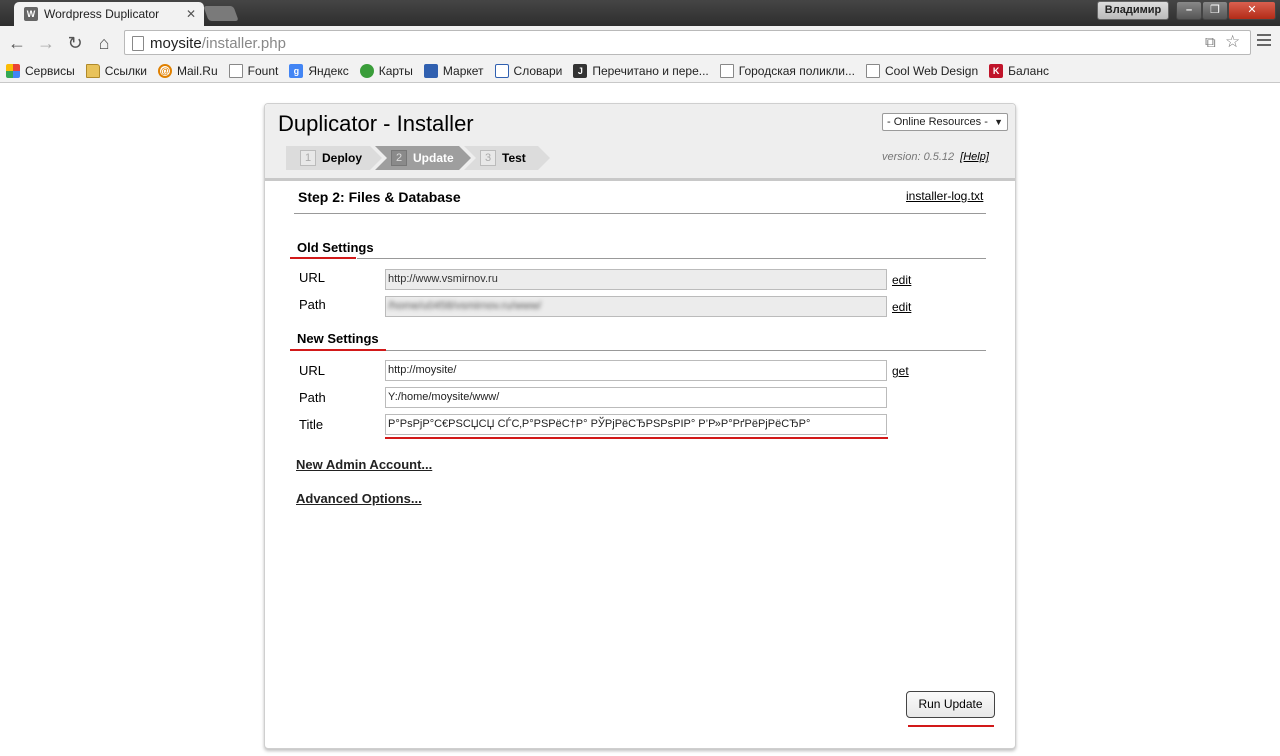  I want to click on new-path-input: Y:/home/moysite/www/, so click(636, 397).